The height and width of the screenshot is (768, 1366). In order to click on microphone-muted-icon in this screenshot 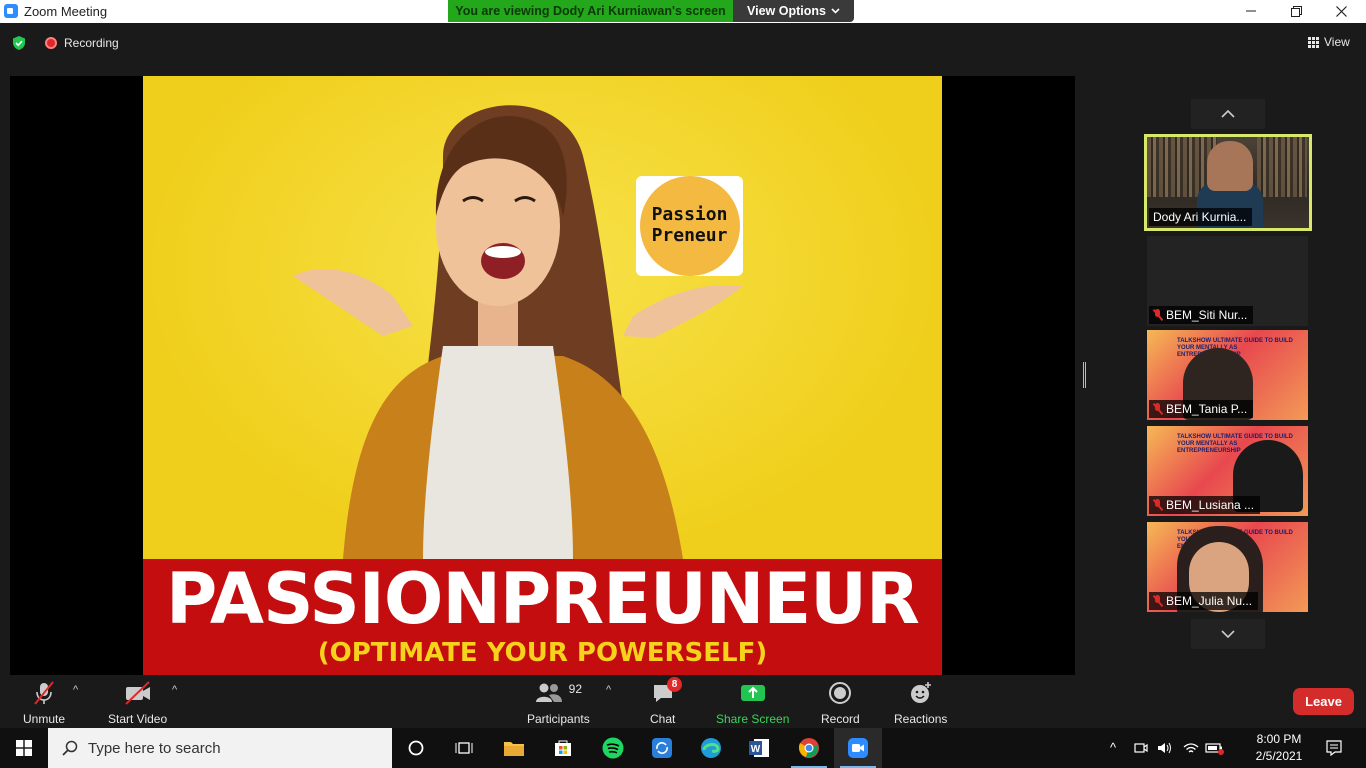, I will do `click(44, 693)`.